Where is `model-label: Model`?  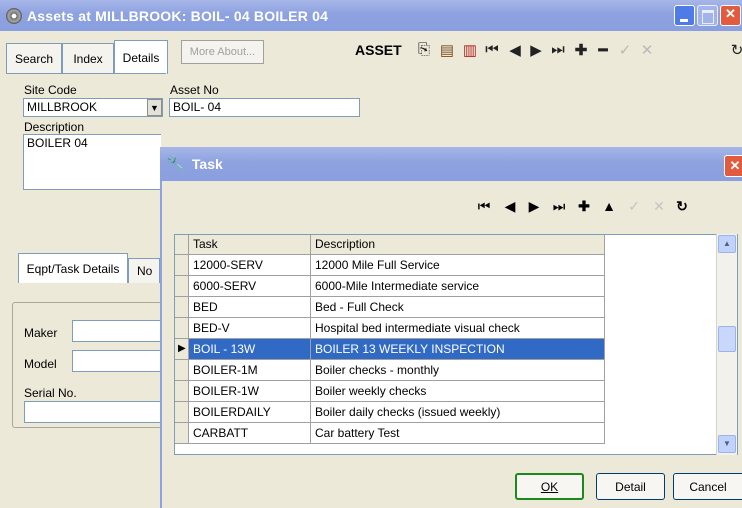
model-label: Model is located at coordinates (40, 364).